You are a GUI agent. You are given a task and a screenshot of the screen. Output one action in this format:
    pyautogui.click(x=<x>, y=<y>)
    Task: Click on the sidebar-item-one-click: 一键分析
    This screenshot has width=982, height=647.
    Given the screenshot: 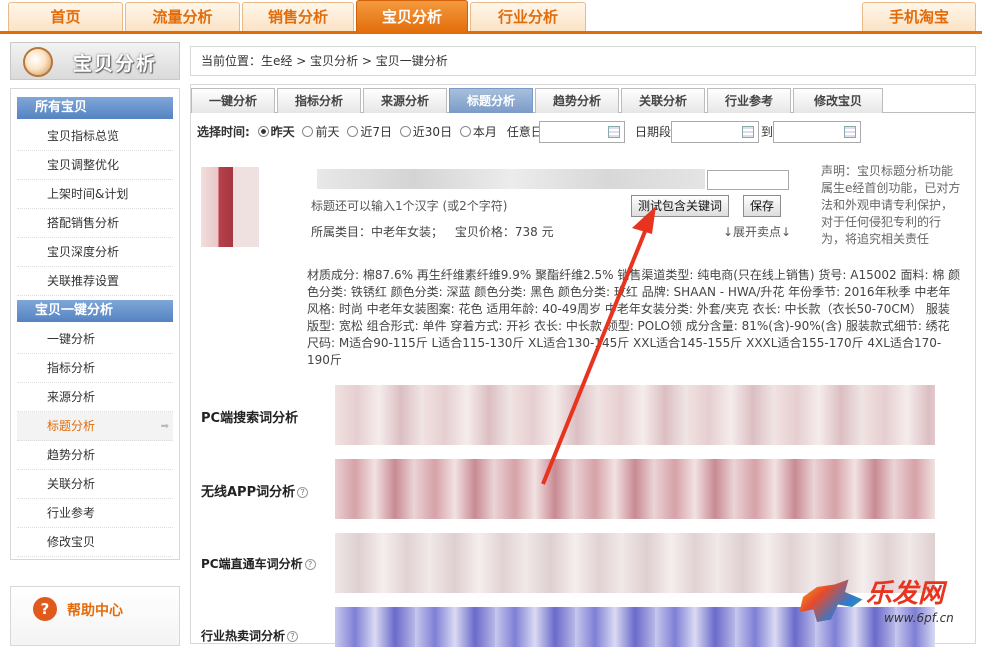 What is the action you would take?
    pyautogui.click(x=95, y=339)
    